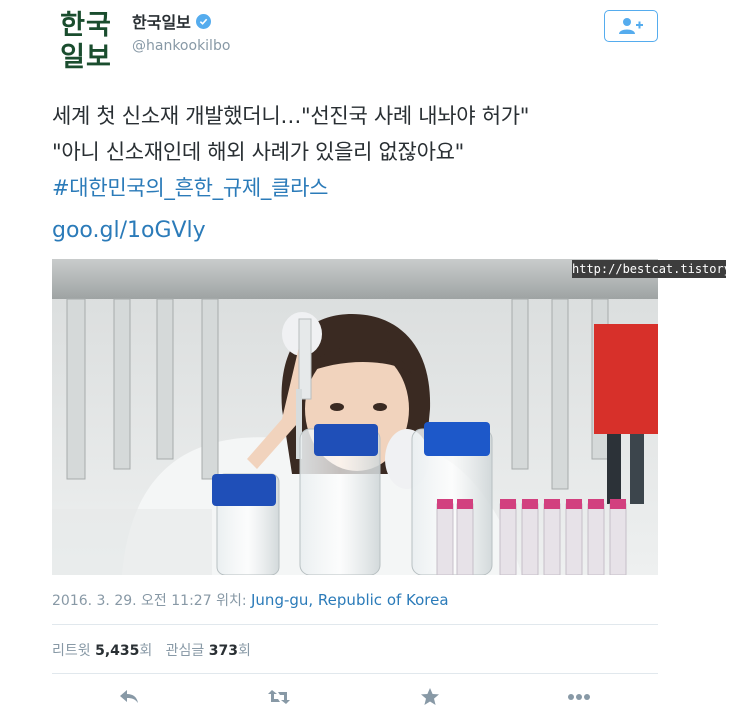  I want to click on retweet-unit: 회, so click(146, 651).